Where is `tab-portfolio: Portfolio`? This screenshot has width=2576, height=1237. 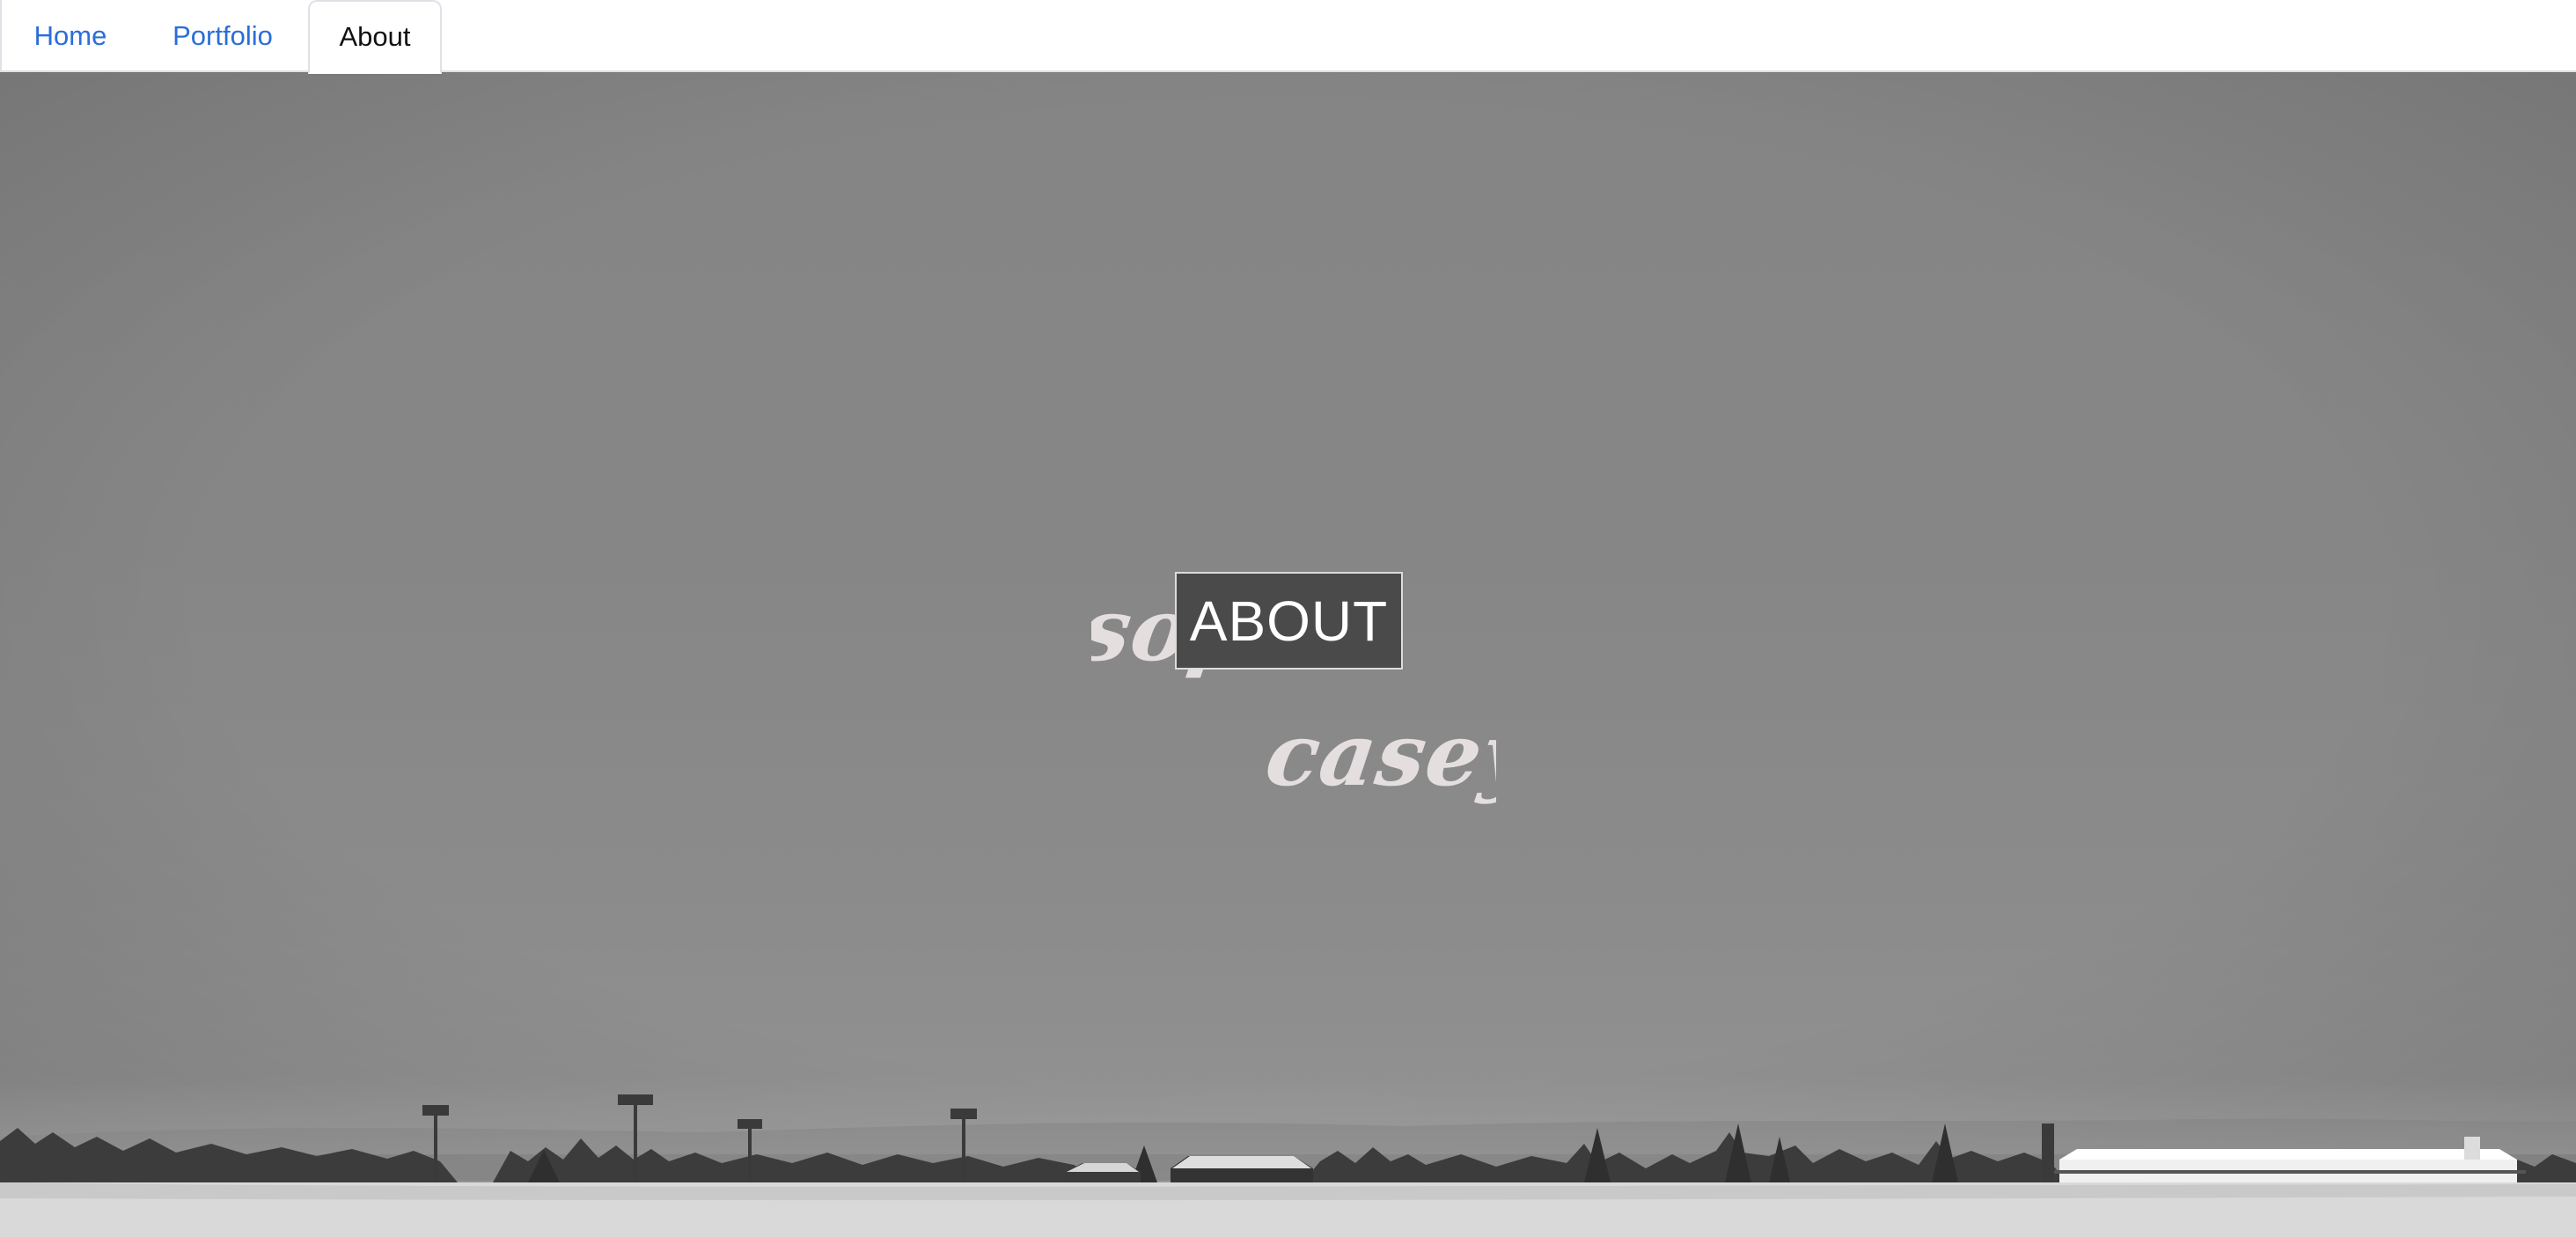 tab-portfolio: Portfolio is located at coordinates (222, 36).